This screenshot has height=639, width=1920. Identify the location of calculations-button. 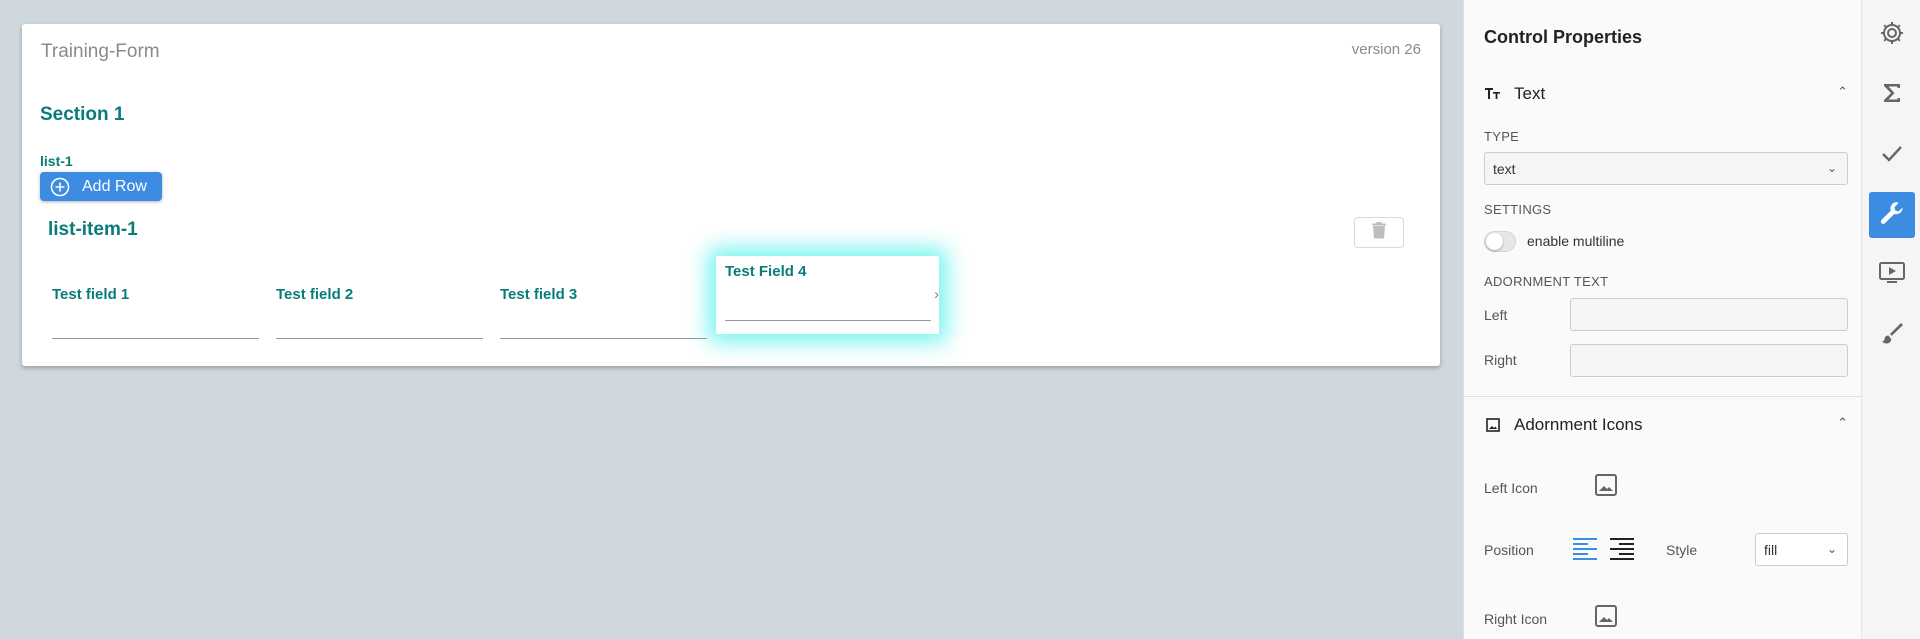
(1892, 95).